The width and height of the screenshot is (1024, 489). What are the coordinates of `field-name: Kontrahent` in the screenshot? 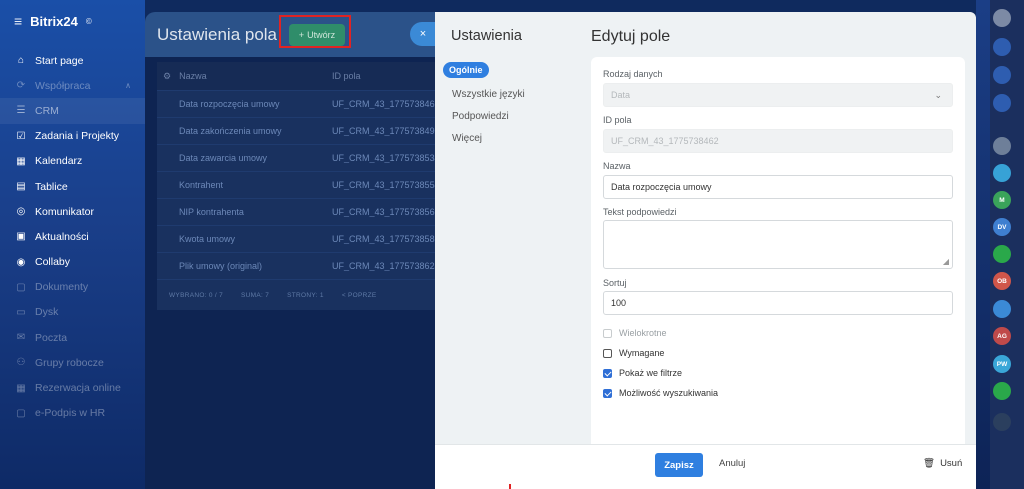 It's located at (244, 185).